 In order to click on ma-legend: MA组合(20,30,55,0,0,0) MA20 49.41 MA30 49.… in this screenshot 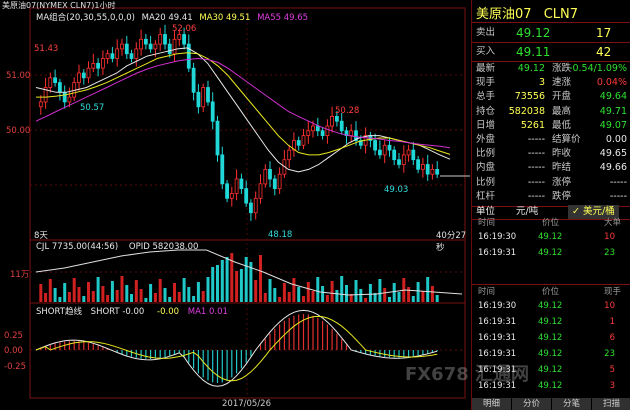, I will do `click(172, 17)`.